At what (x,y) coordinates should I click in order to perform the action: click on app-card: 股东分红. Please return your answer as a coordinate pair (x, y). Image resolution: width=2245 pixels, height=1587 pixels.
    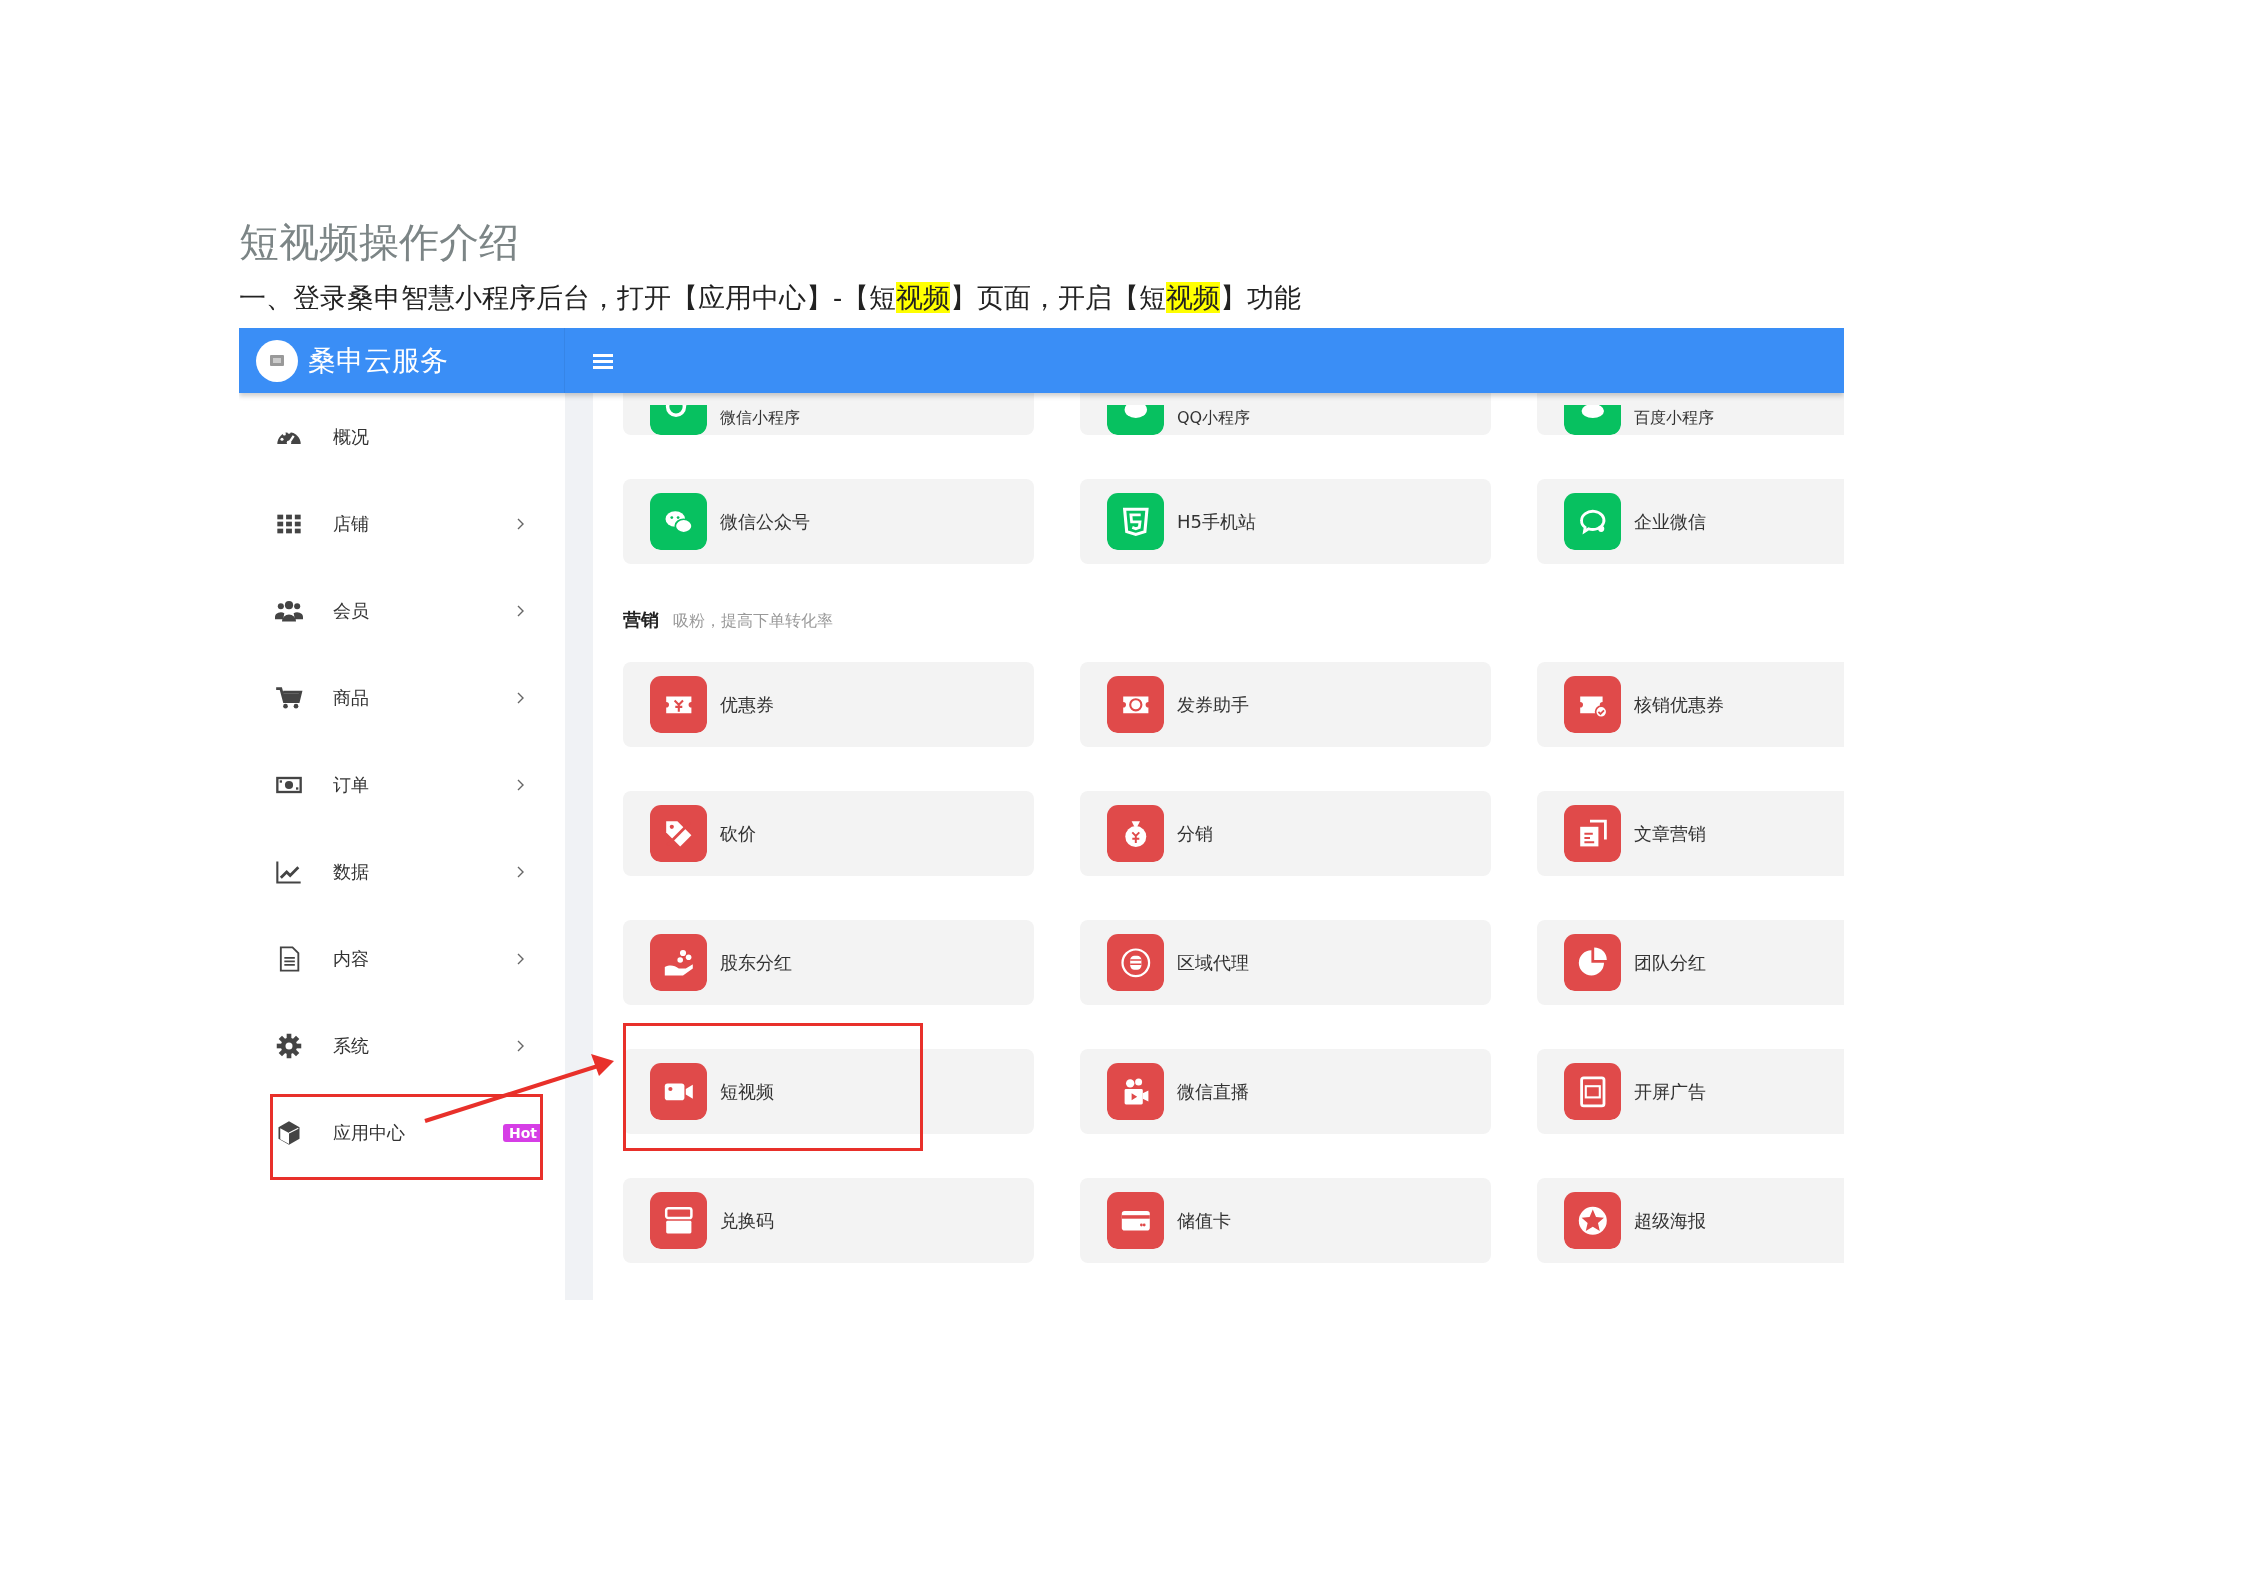
    Looking at the image, I should click on (828, 962).